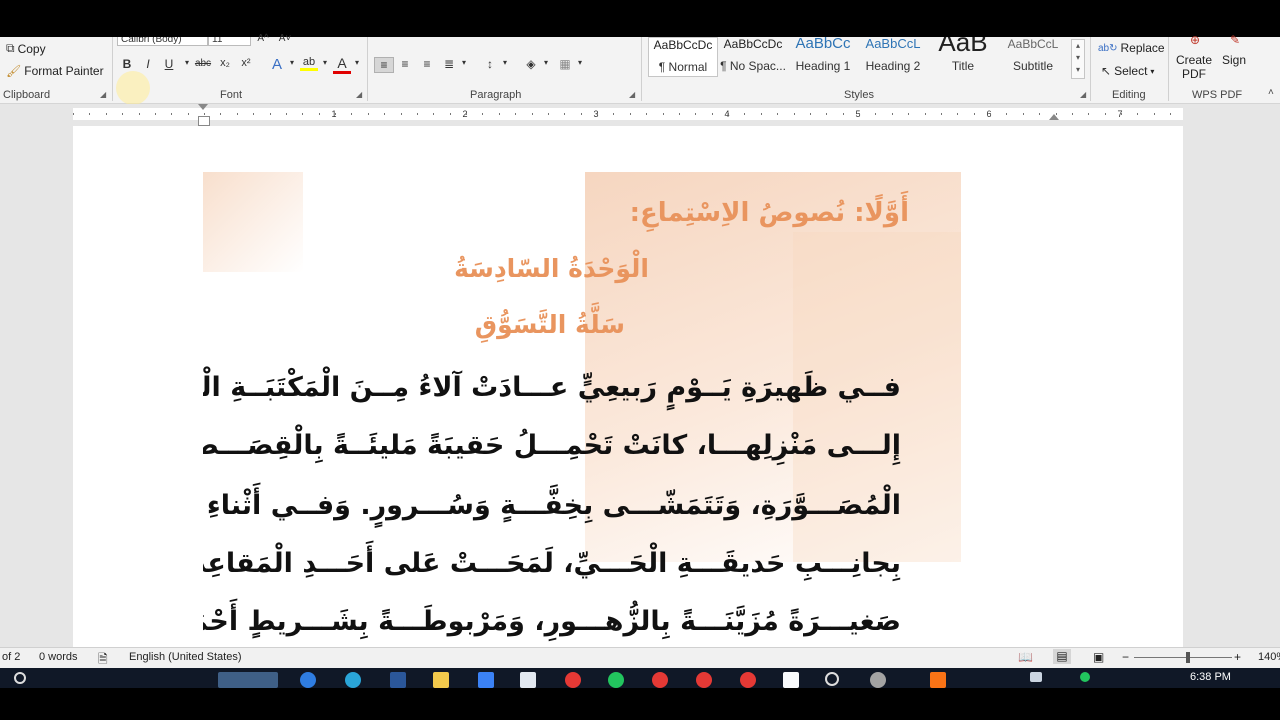  Describe the element at coordinates (938, 680) in the screenshot. I see `notification-badge-icon` at that location.